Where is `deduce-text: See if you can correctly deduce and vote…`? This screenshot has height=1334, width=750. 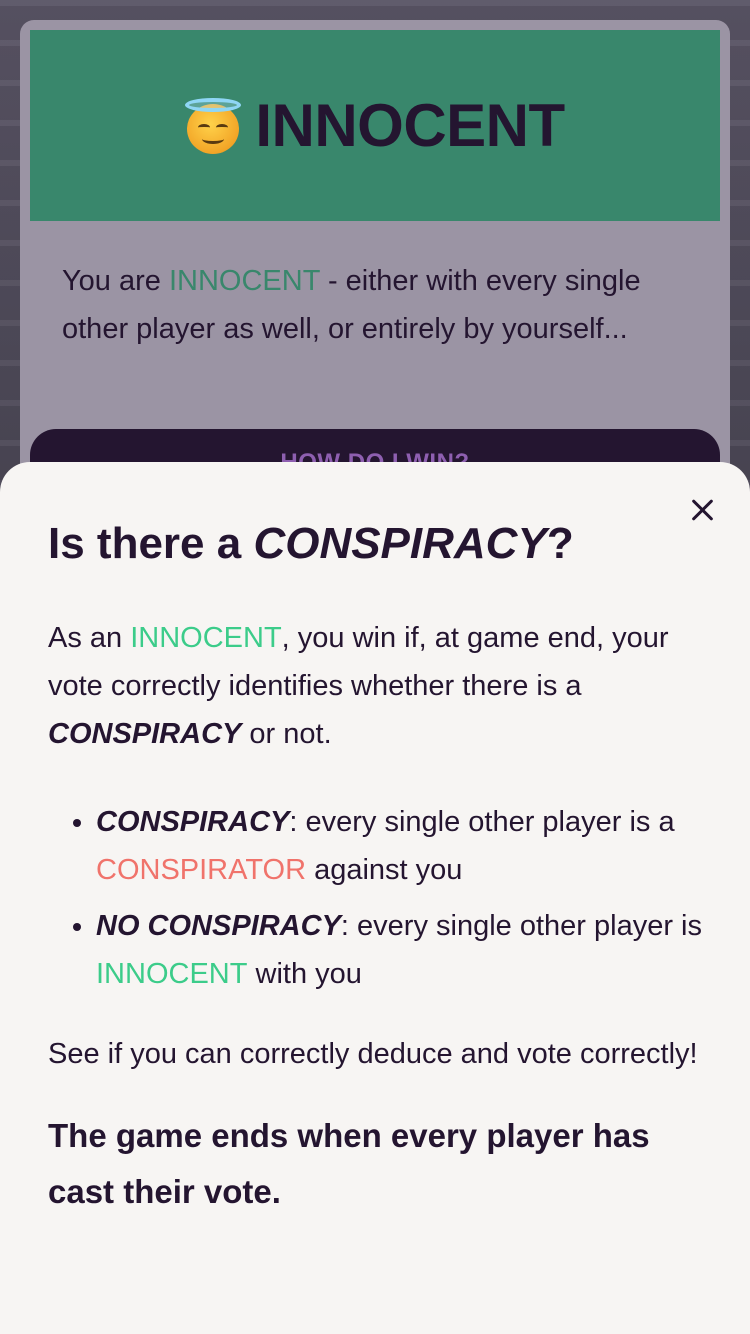
deduce-text: See if you can correctly deduce and vote… is located at coordinates (373, 1054).